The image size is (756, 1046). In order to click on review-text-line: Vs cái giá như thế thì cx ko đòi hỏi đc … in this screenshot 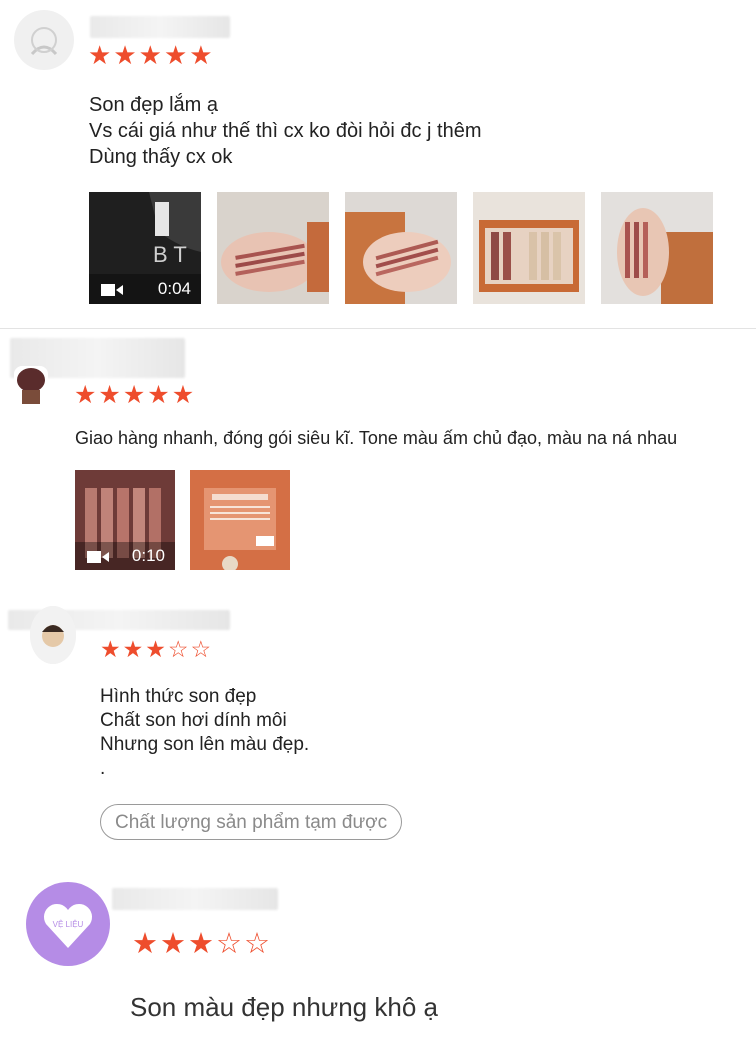, I will do `click(285, 131)`.